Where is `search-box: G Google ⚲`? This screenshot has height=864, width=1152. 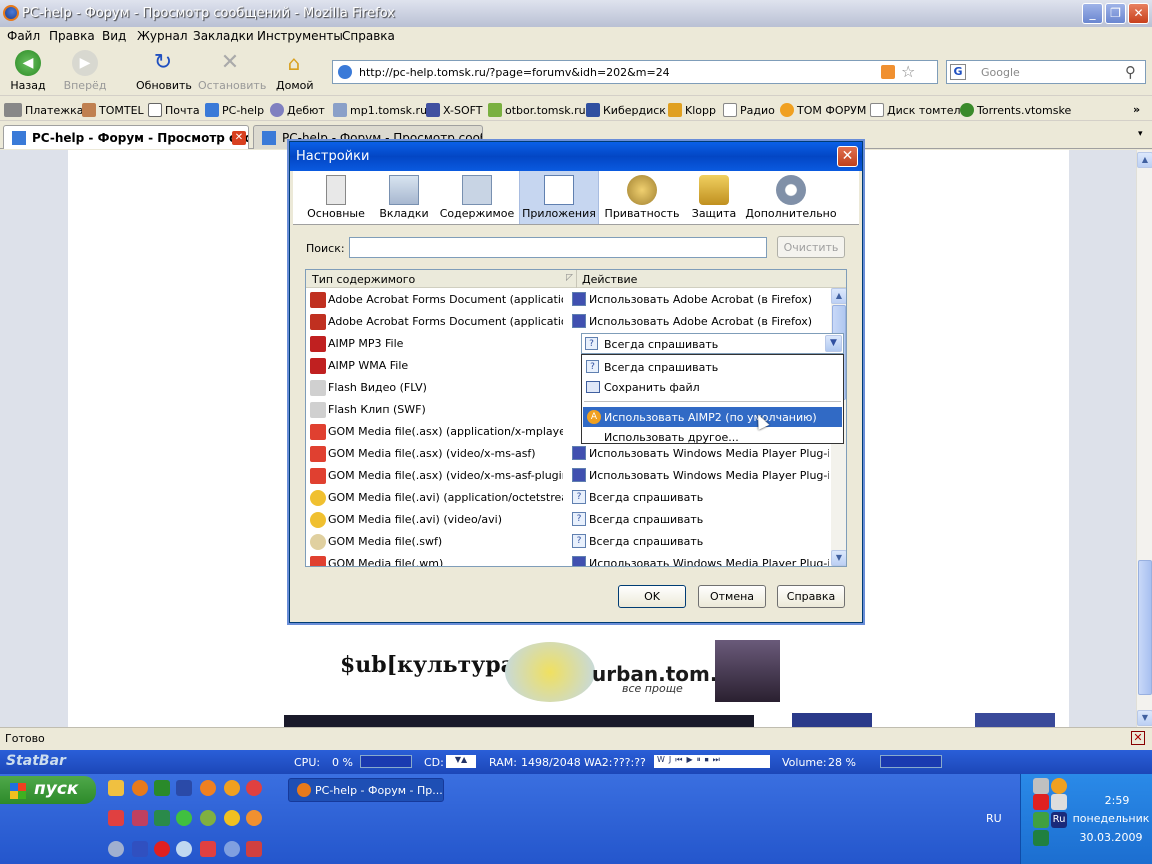
search-box: G Google ⚲ is located at coordinates (1046, 72).